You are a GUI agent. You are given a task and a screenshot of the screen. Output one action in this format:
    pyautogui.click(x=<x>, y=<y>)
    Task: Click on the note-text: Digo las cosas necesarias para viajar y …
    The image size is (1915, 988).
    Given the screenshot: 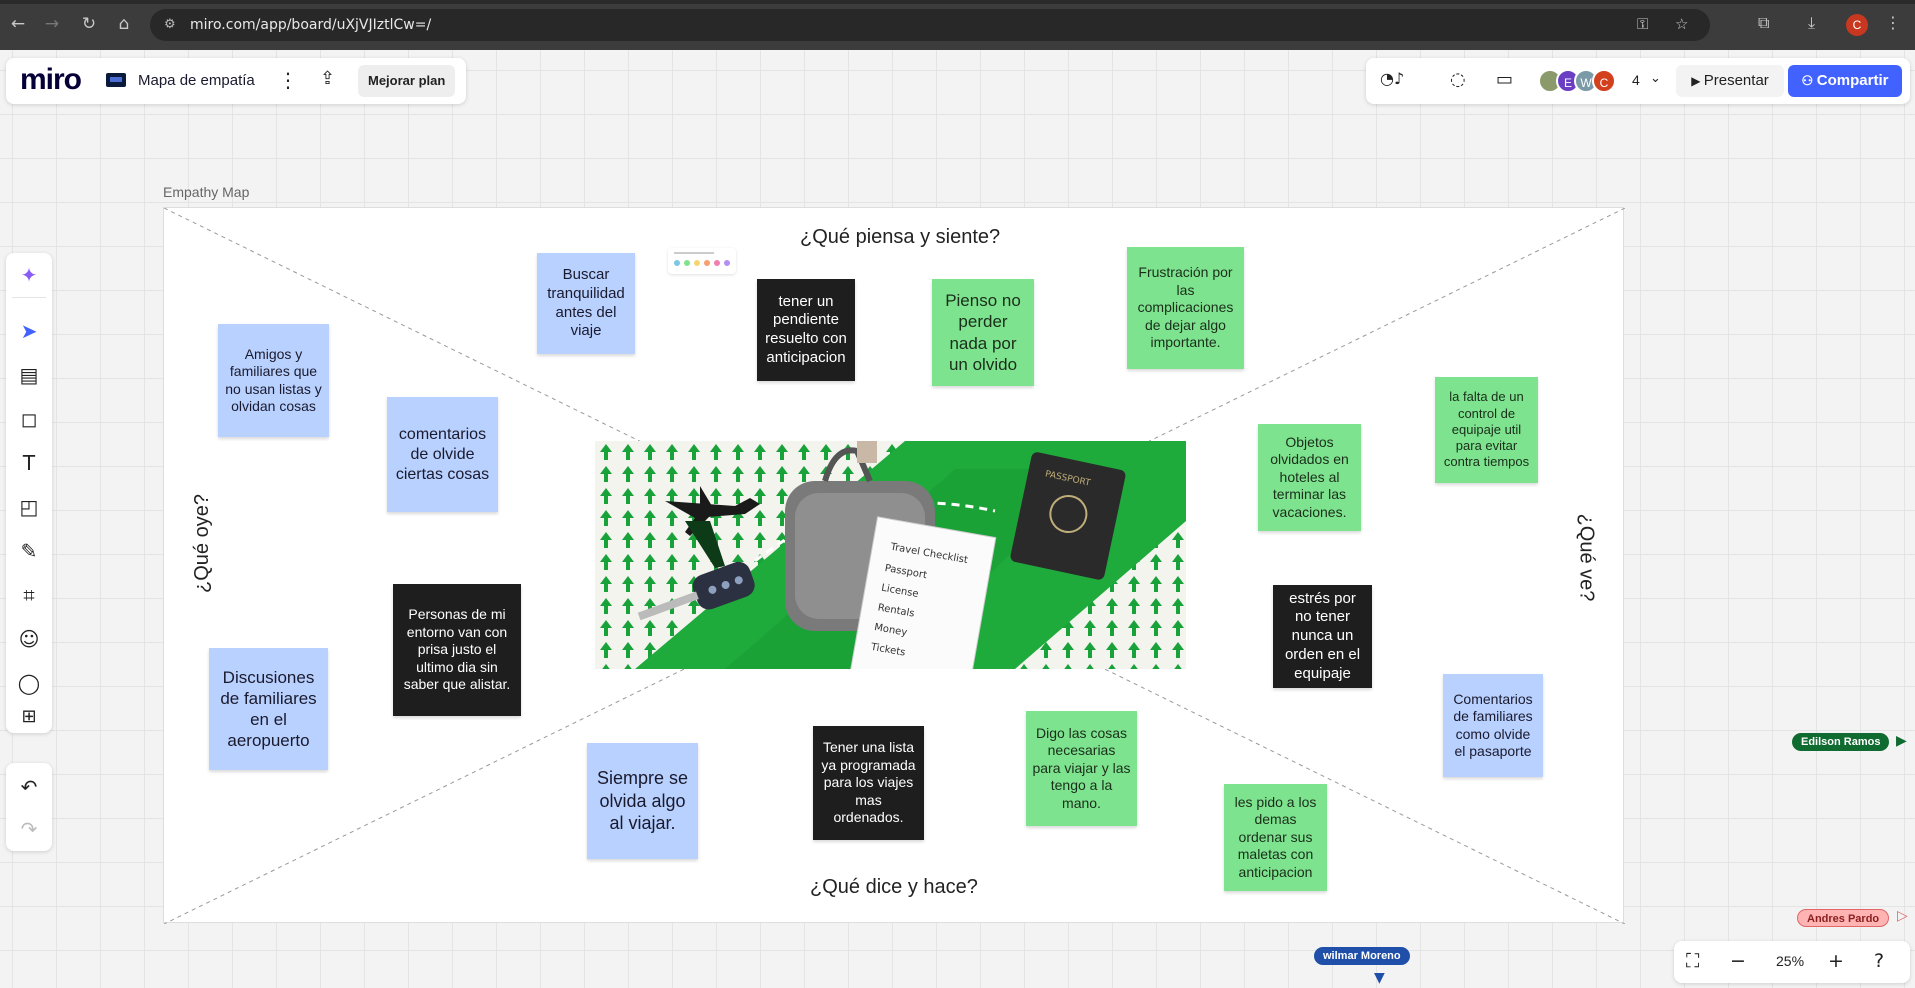 What is the action you would take?
    pyautogui.click(x=1081, y=767)
    